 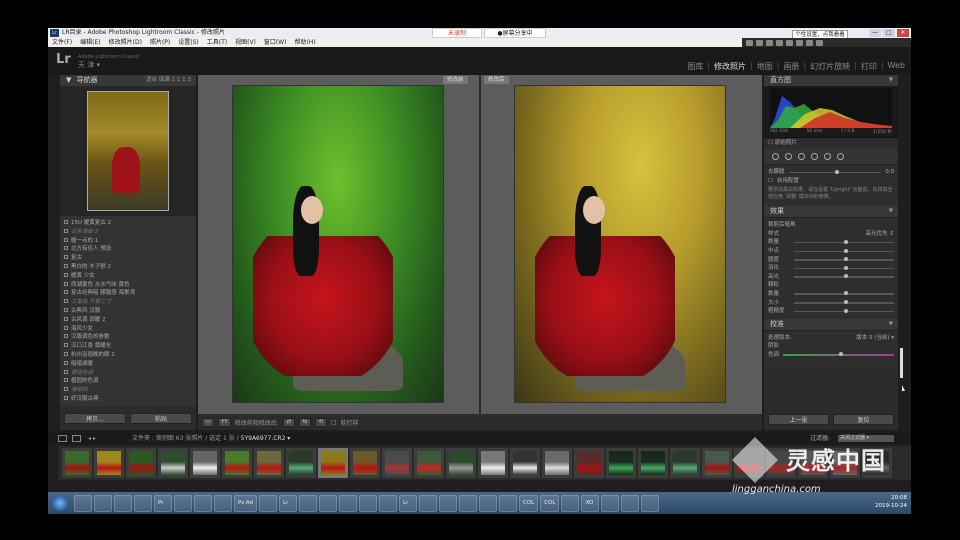 I want to click on soft-proof-checkbox-icon: □, so click(x=334, y=422).